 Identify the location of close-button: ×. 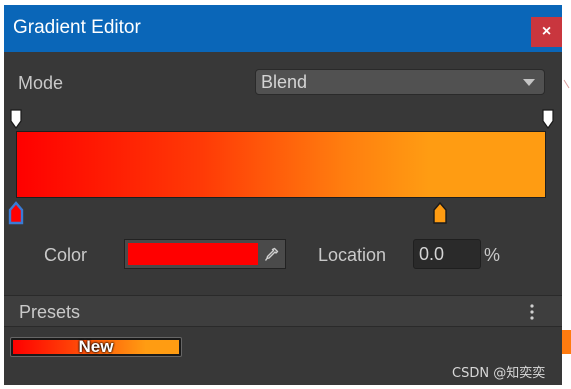
(546, 32).